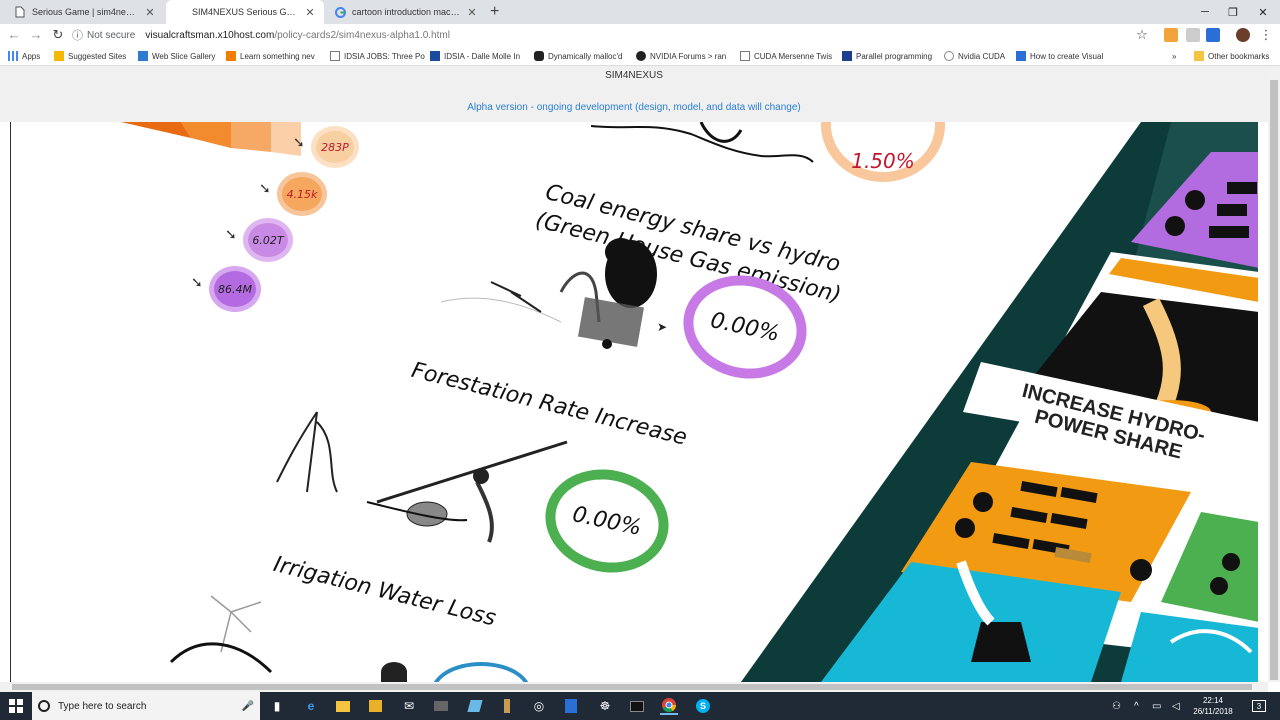 The width and height of the screenshot is (1280, 720). What do you see at coordinates (24, 56) in the screenshot?
I see `bookmark-apps: Apps` at bounding box center [24, 56].